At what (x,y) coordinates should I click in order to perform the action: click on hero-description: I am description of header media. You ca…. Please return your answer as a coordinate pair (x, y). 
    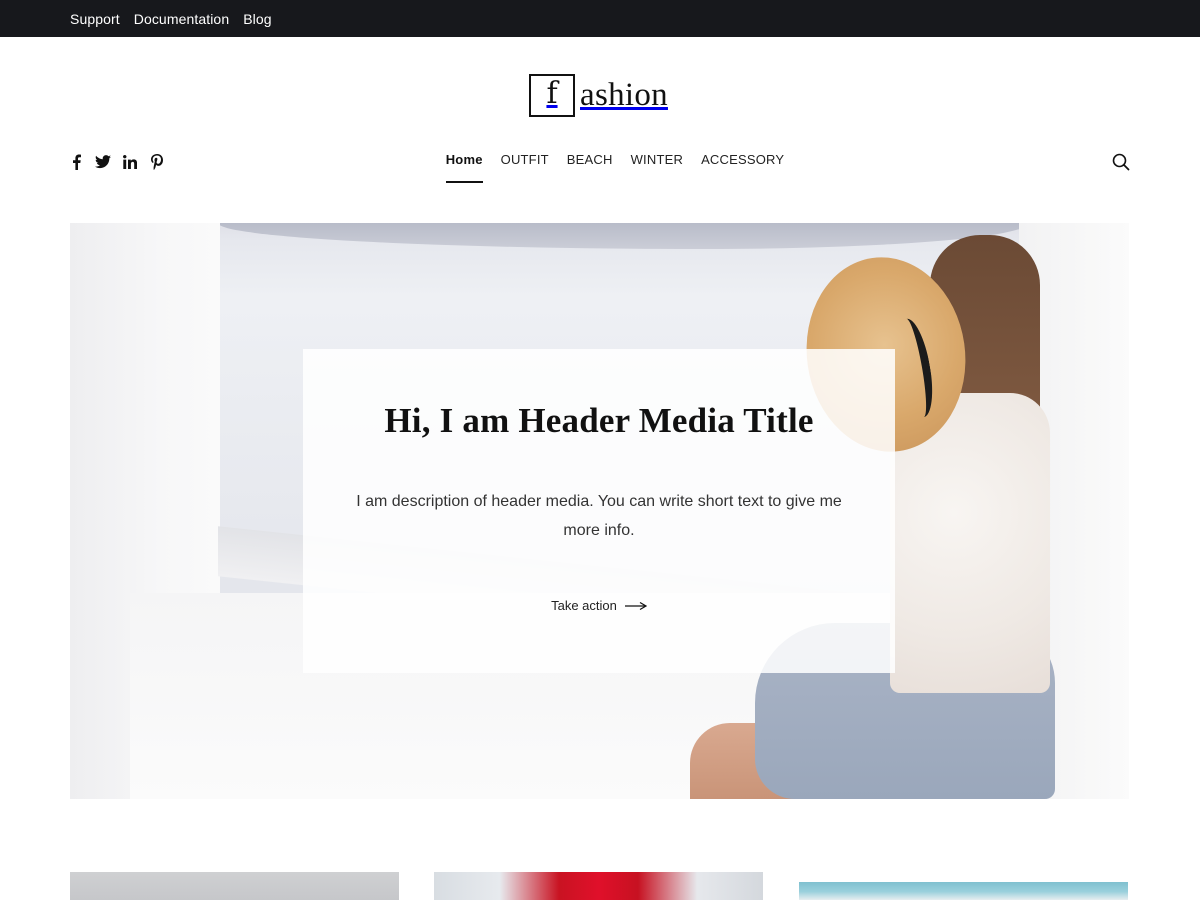
    Looking at the image, I should click on (599, 516).